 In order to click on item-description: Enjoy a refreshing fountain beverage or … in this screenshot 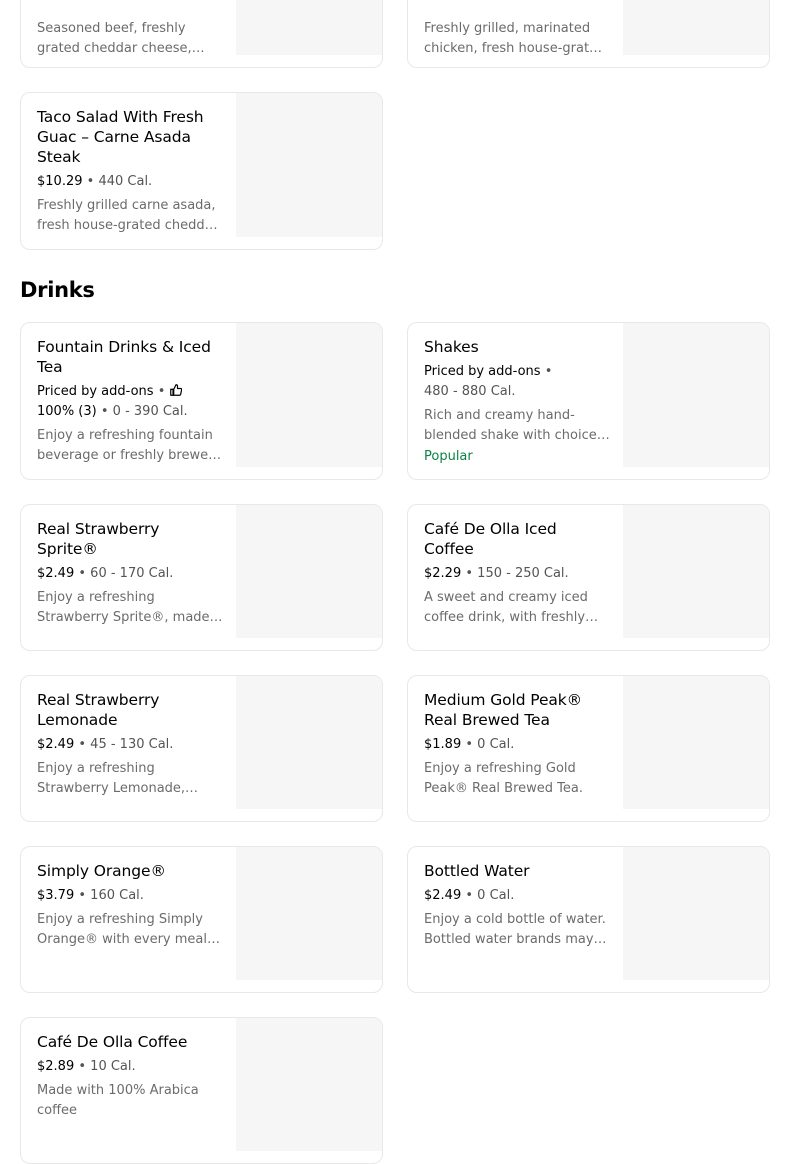, I will do `click(127, 445)`.